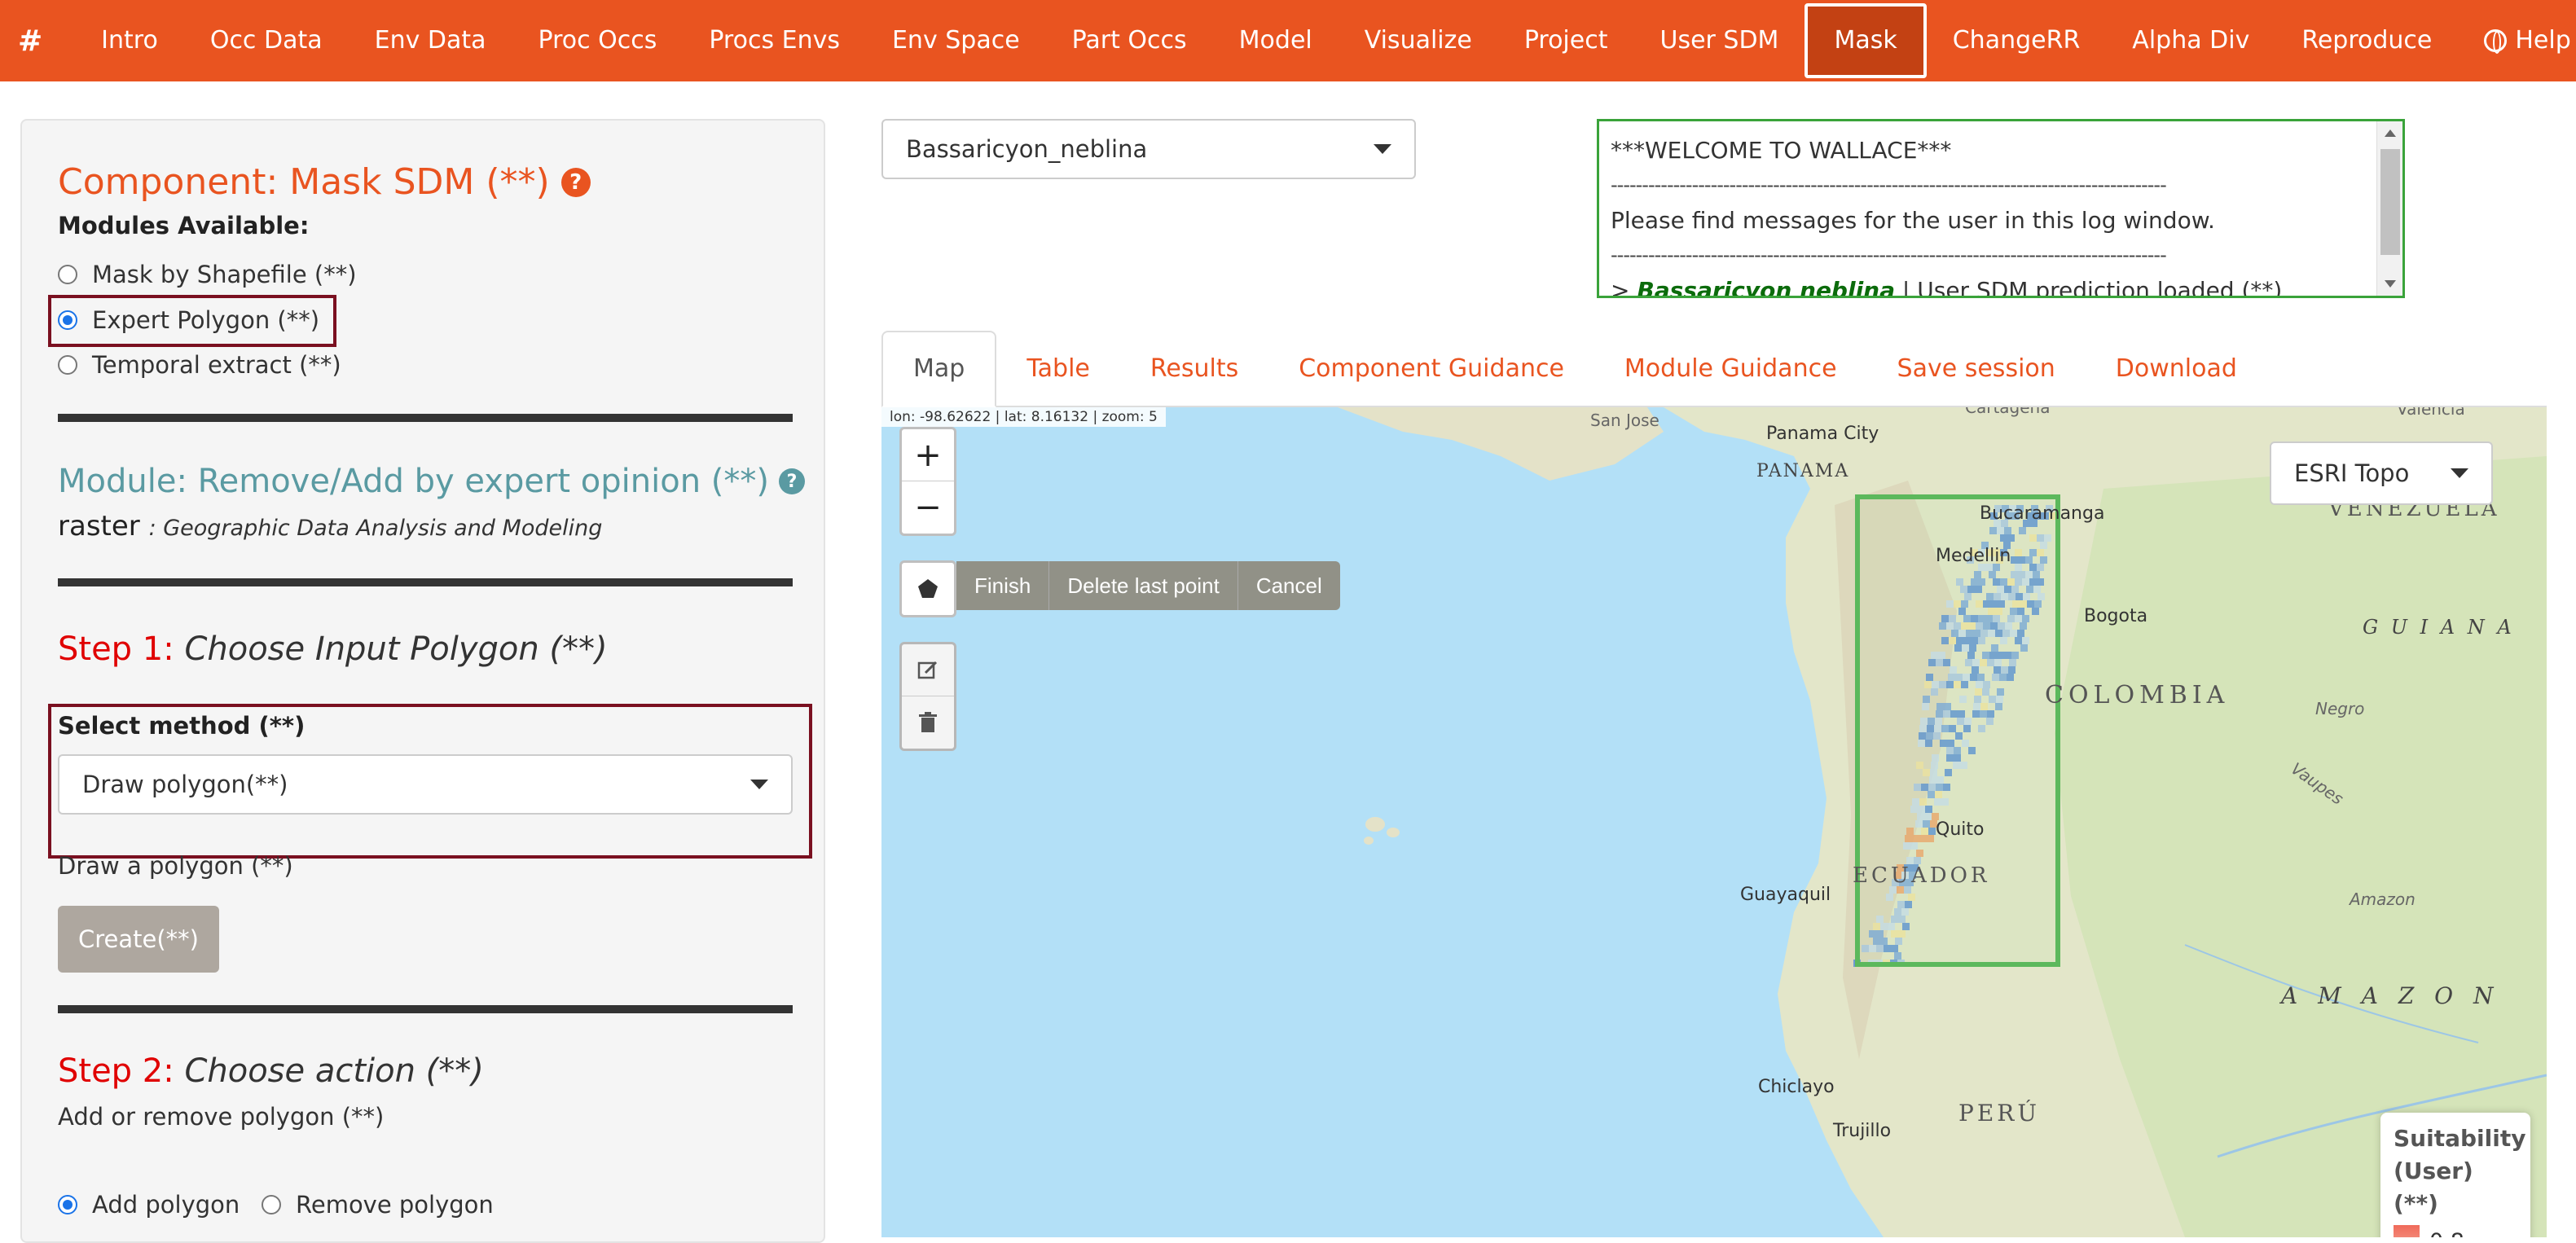  I want to click on draw-polygon-button, so click(927, 588).